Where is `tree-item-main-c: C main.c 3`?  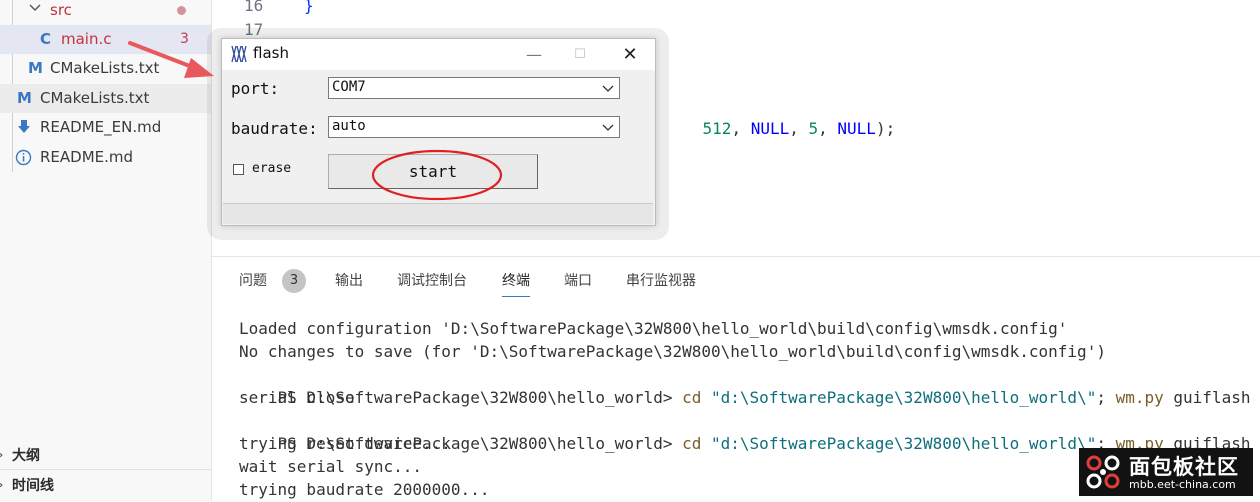
tree-item-main-c: C main.c 3 is located at coordinates (105, 39).